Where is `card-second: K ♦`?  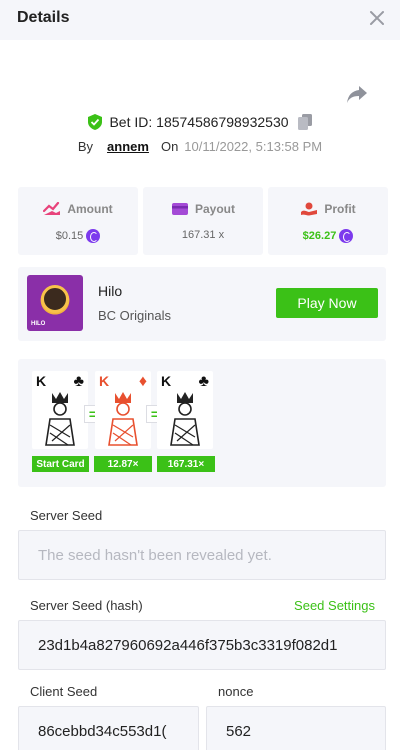 card-second: K ♦ is located at coordinates (123, 410).